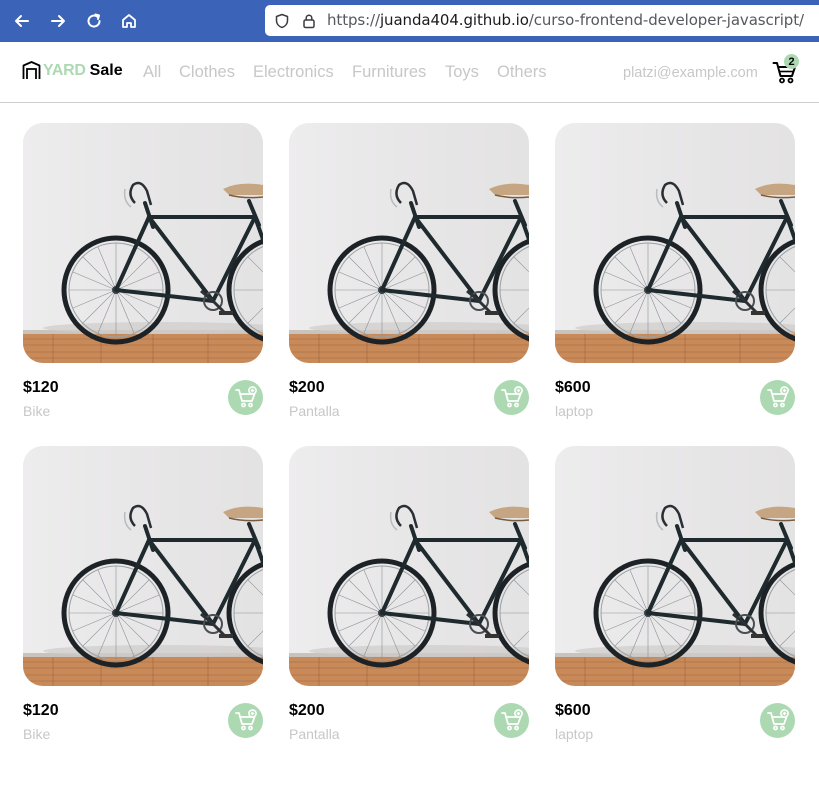 Image resolution: width=819 pixels, height=786 pixels. I want to click on logo-yard-text: YARD, so click(64, 70).